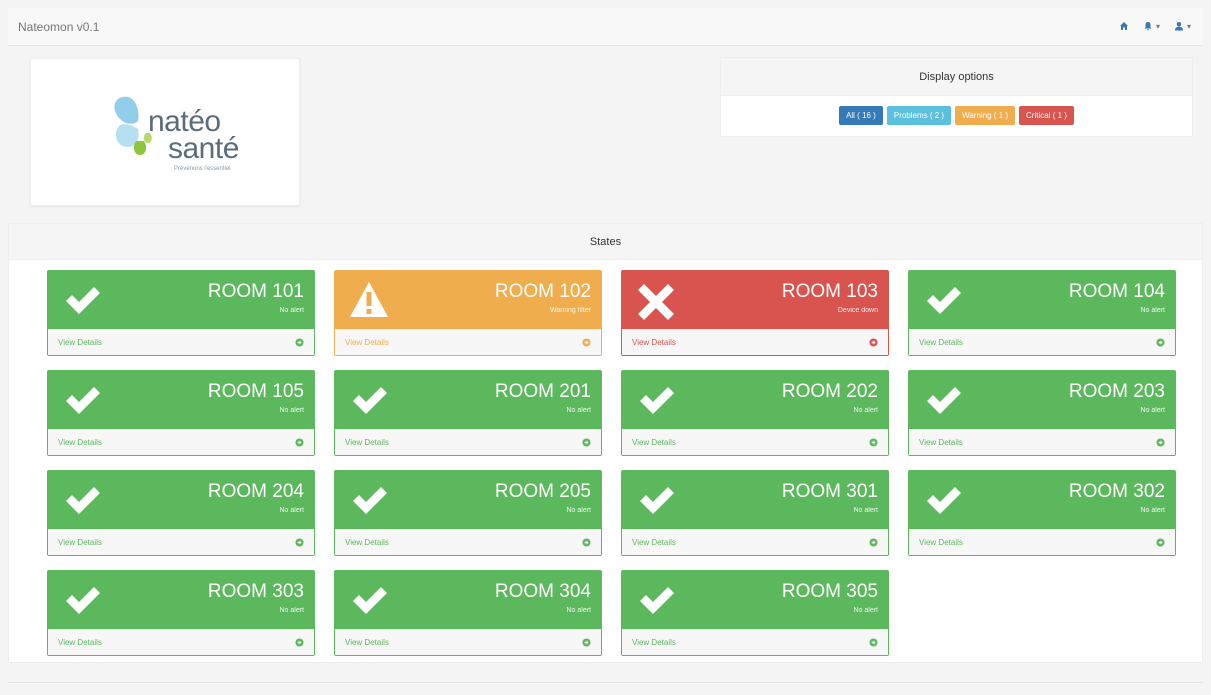 This screenshot has width=1211, height=695. What do you see at coordinates (755, 613) in the screenshot?
I see `room-card: ROOM 305 No alert View Details` at bounding box center [755, 613].